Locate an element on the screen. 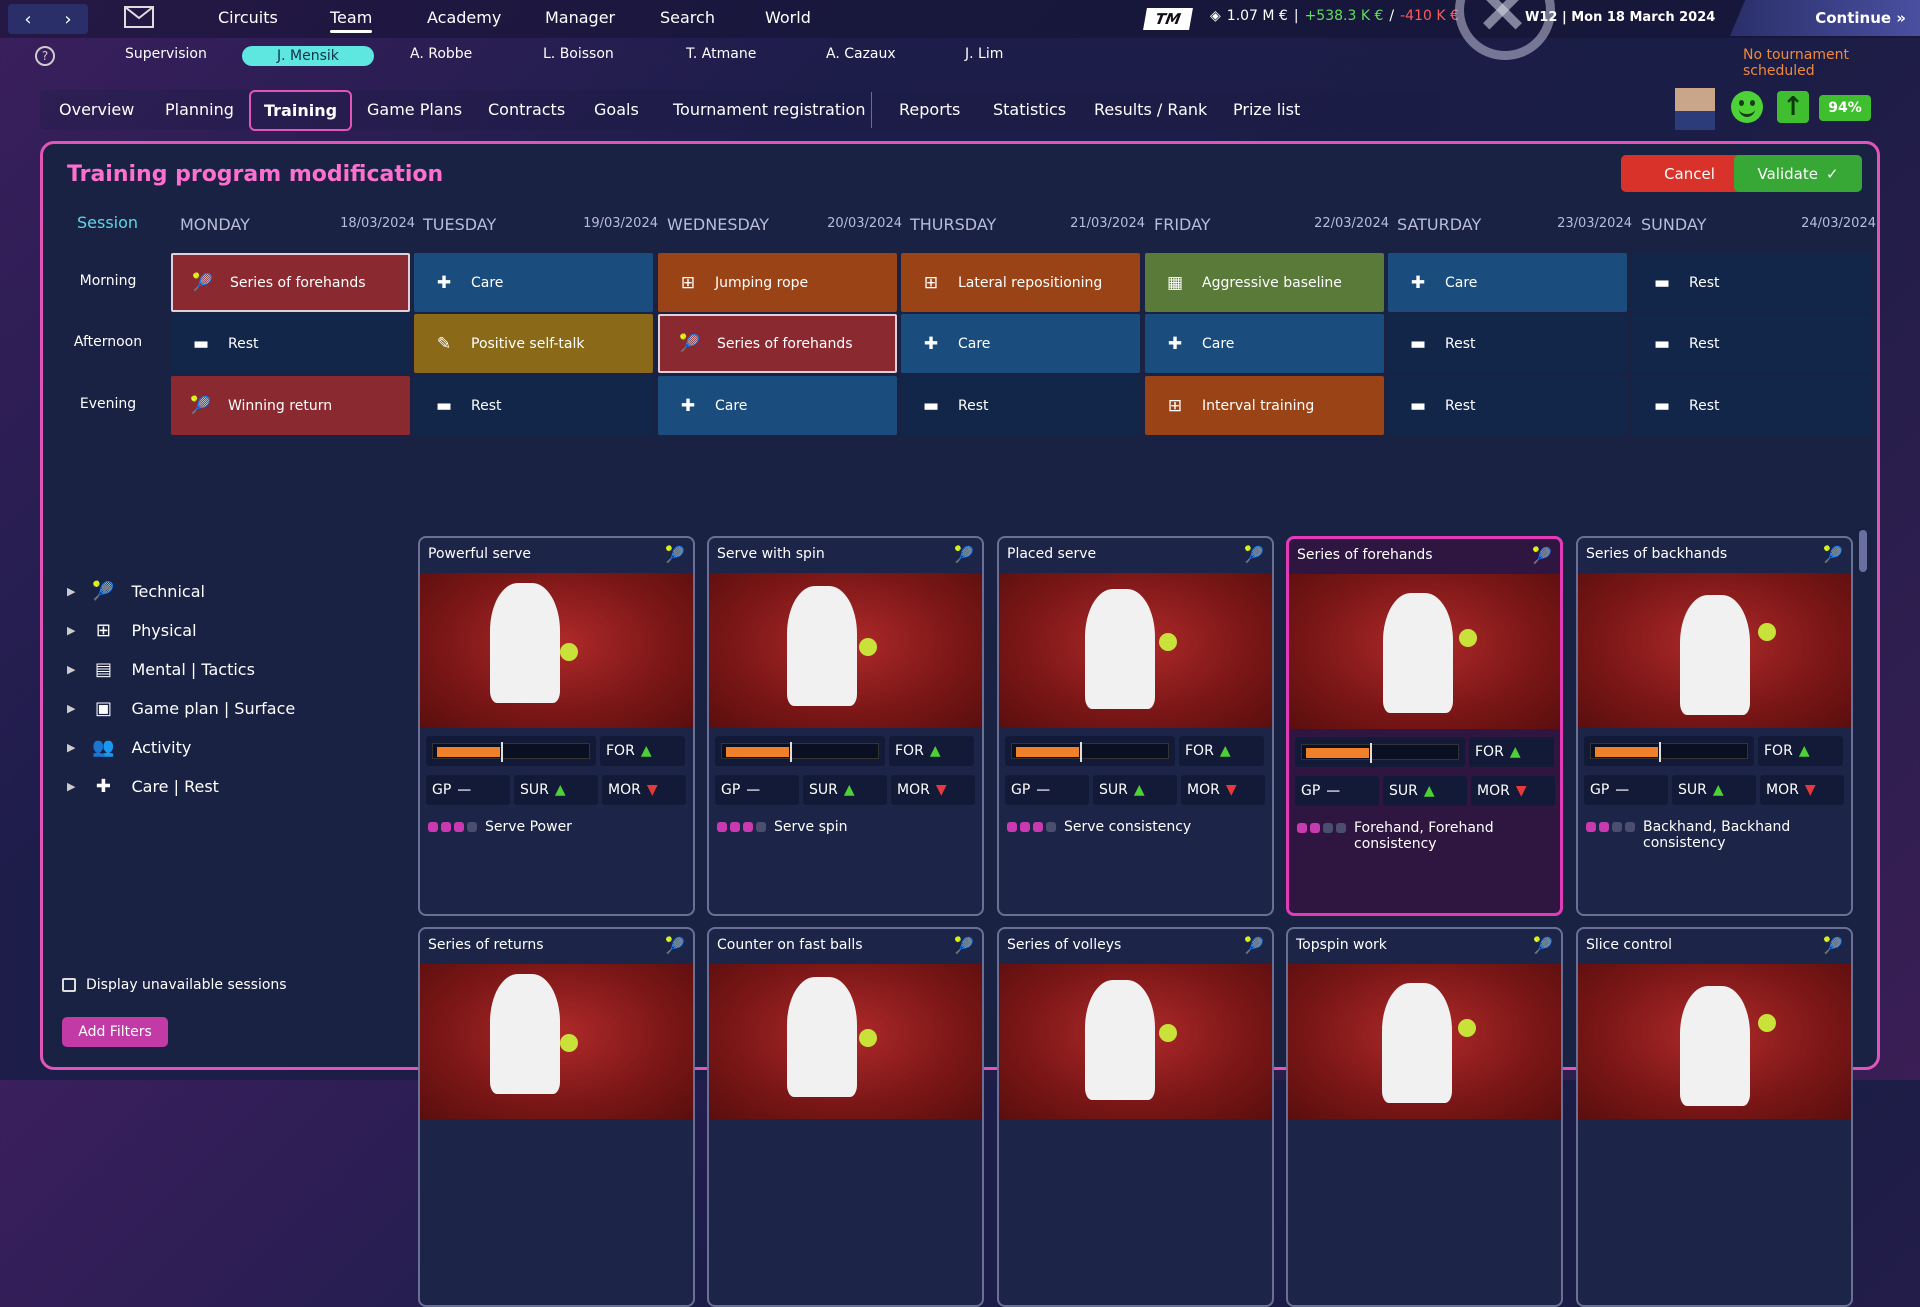 The width and height of the screenshot is (1920, 1307). mor-label: MOR is located at coordinates (624, 790).